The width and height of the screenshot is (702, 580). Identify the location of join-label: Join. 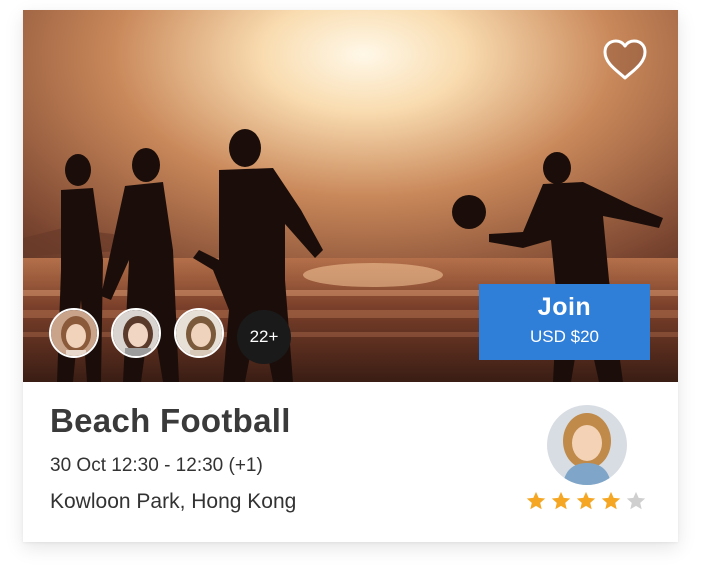
(564, 307).